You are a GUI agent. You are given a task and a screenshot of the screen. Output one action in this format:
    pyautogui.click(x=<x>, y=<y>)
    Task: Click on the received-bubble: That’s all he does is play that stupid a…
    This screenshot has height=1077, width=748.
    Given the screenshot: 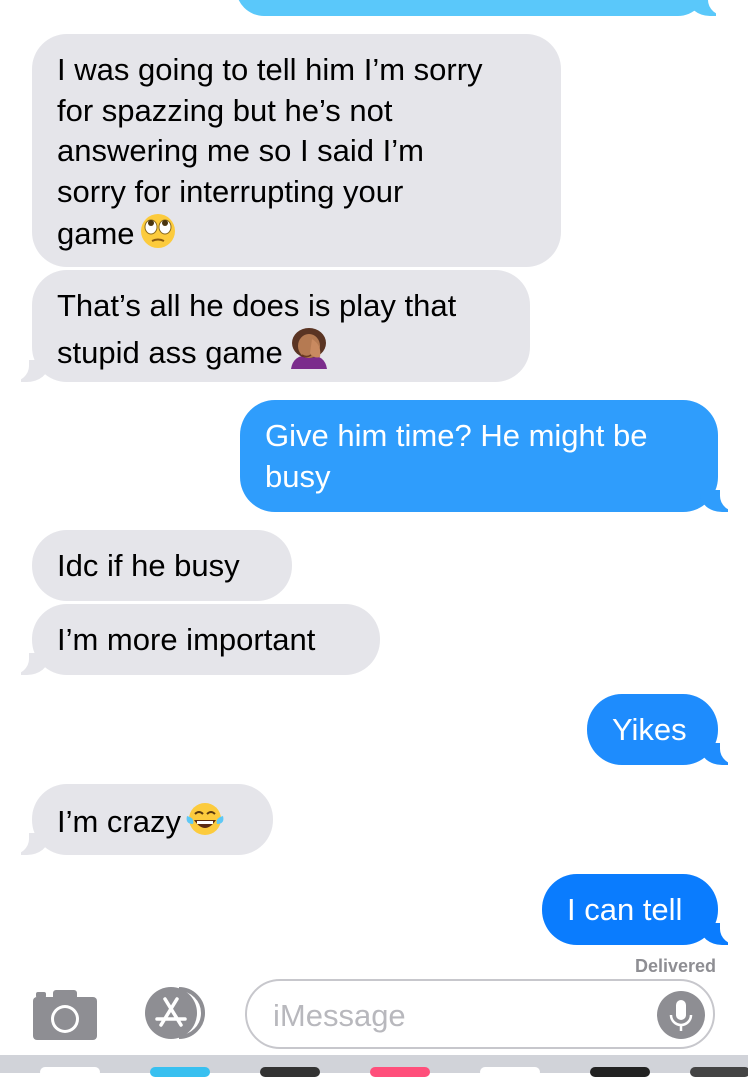 What is the action you would take?
    pyautogui.click(x=268, y=326)
    